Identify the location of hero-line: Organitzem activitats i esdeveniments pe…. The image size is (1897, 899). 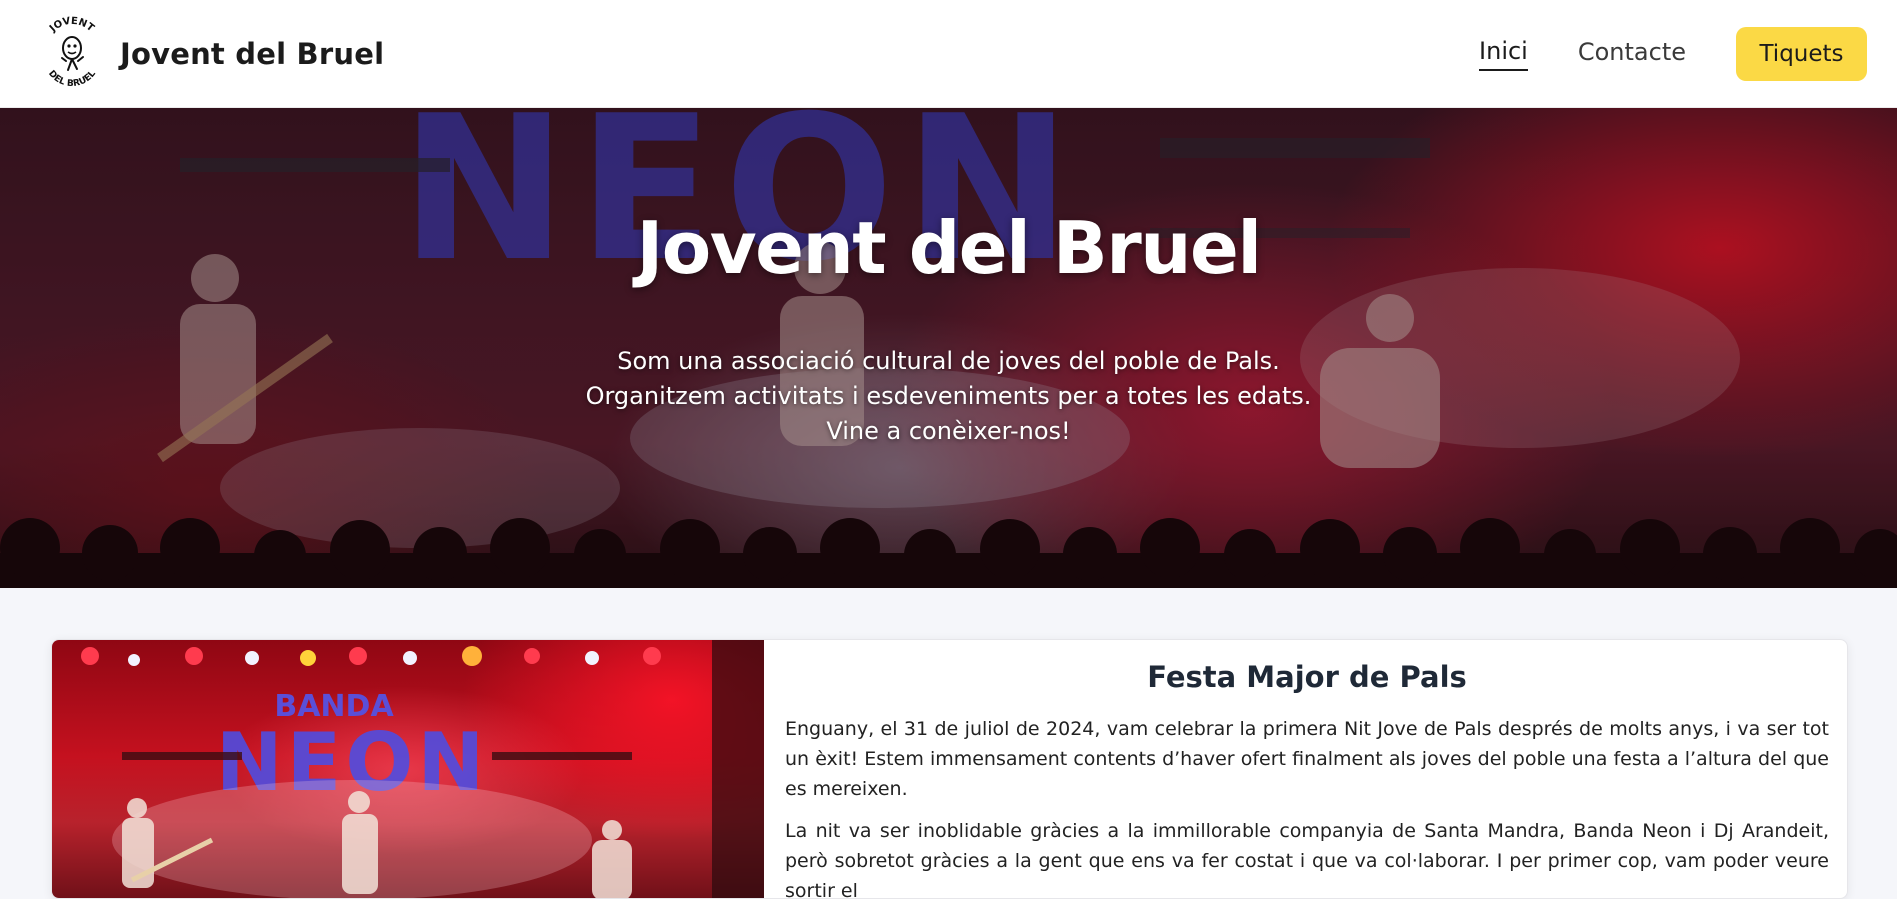
(948, 396).